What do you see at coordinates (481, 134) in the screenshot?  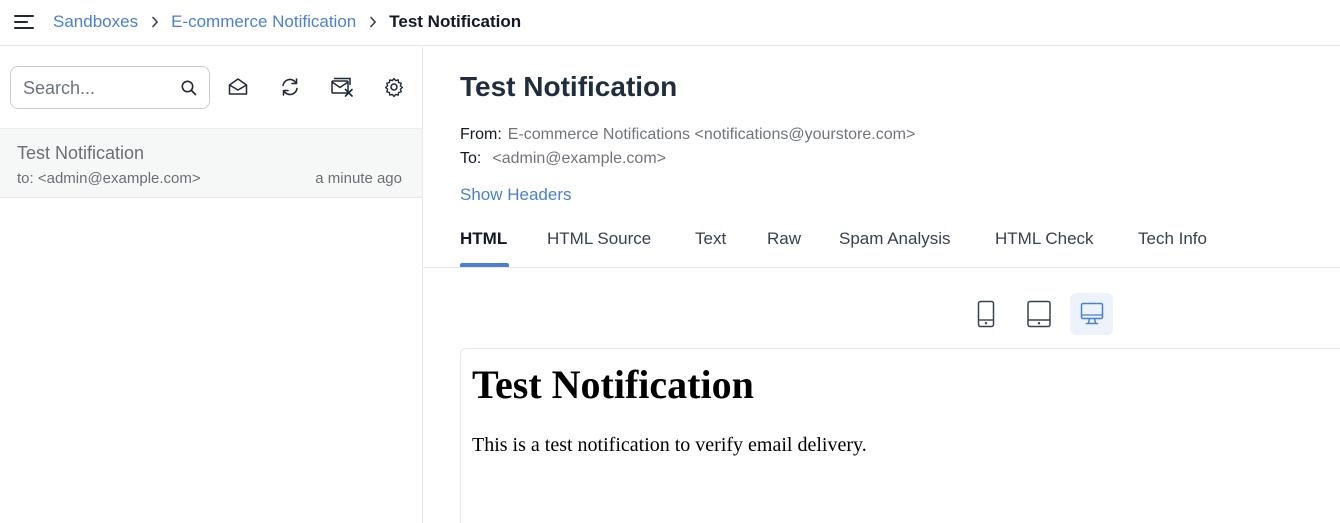 I see `from-label: From:` at bounding box center [481, 134].